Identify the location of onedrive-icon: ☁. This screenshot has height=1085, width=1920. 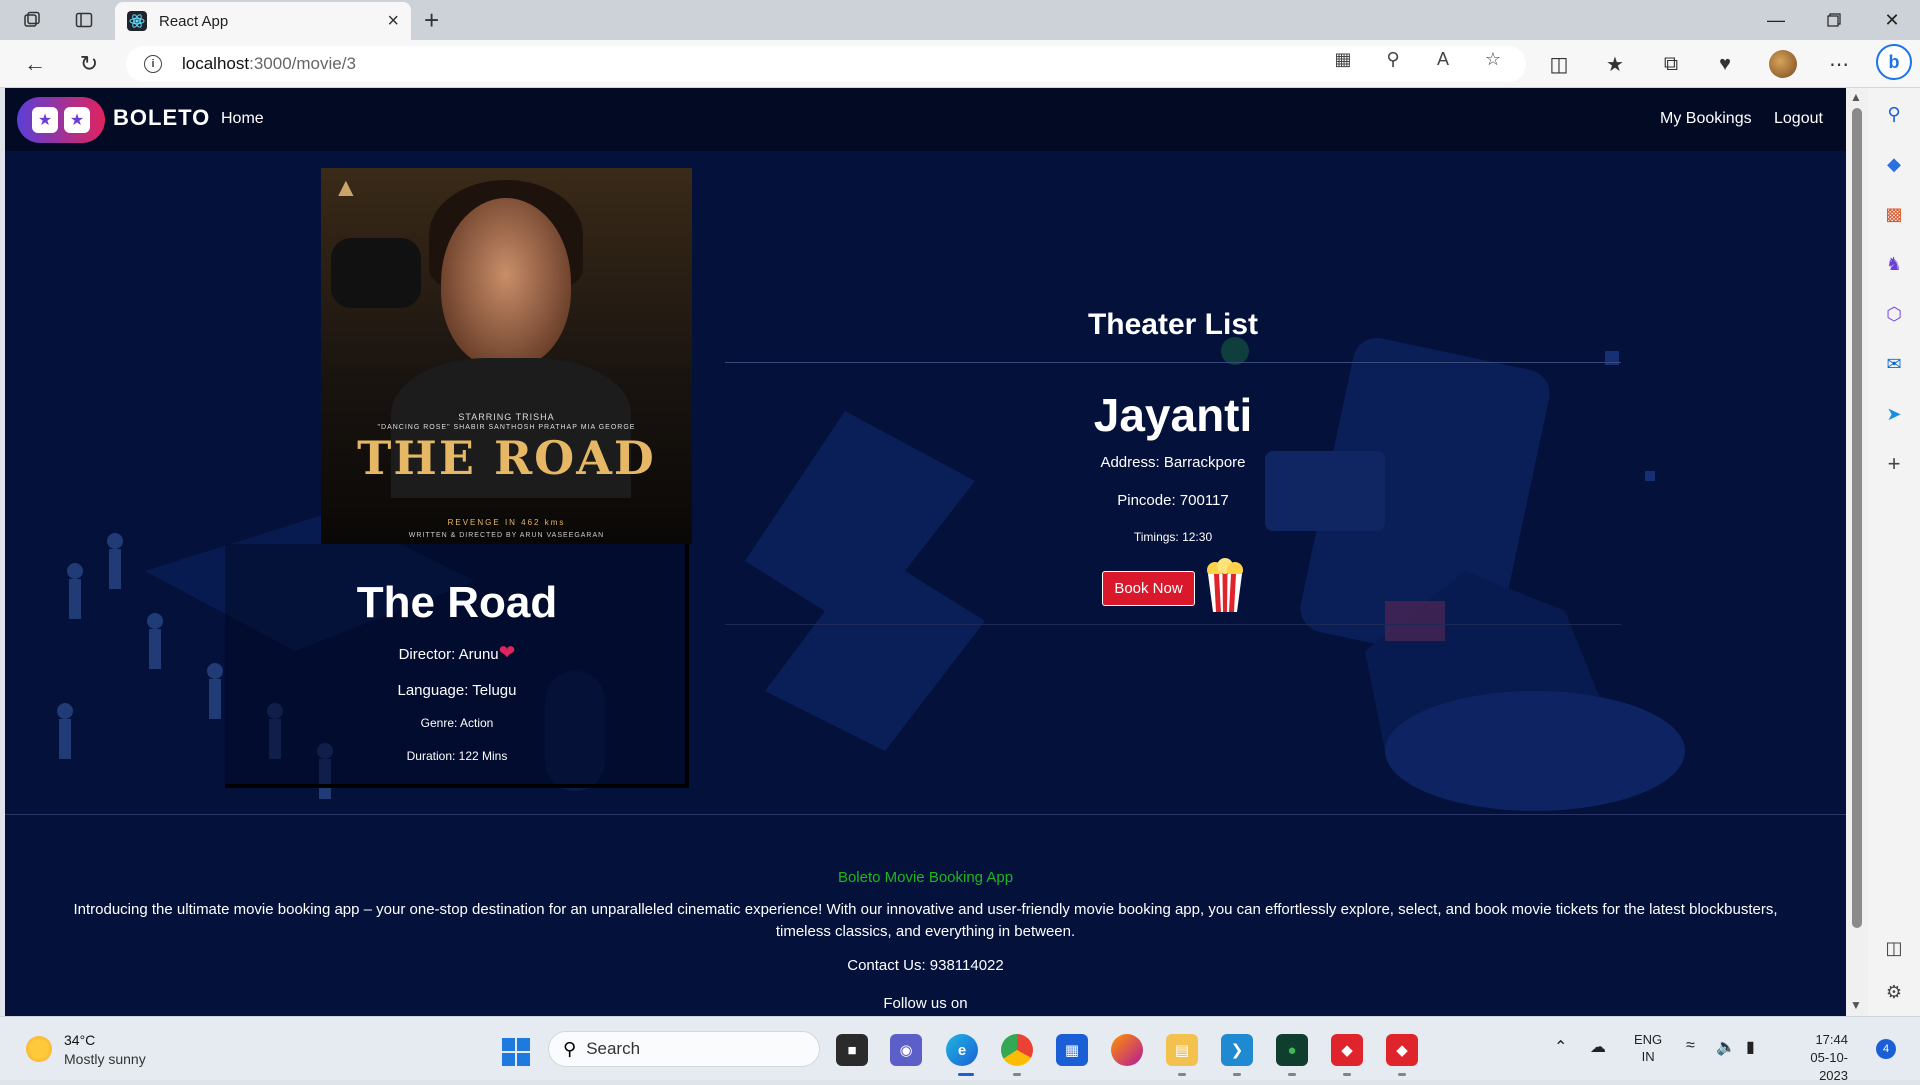
(1598, 1047).